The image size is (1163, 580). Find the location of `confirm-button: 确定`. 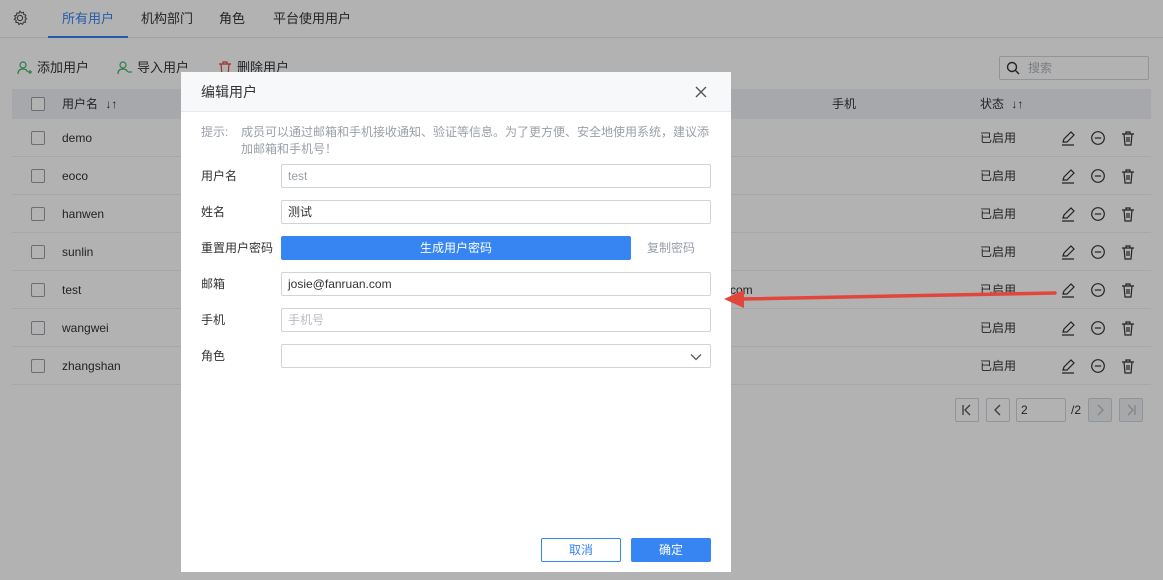

confirm-button: 确定 is located at coordinates (671, 550).